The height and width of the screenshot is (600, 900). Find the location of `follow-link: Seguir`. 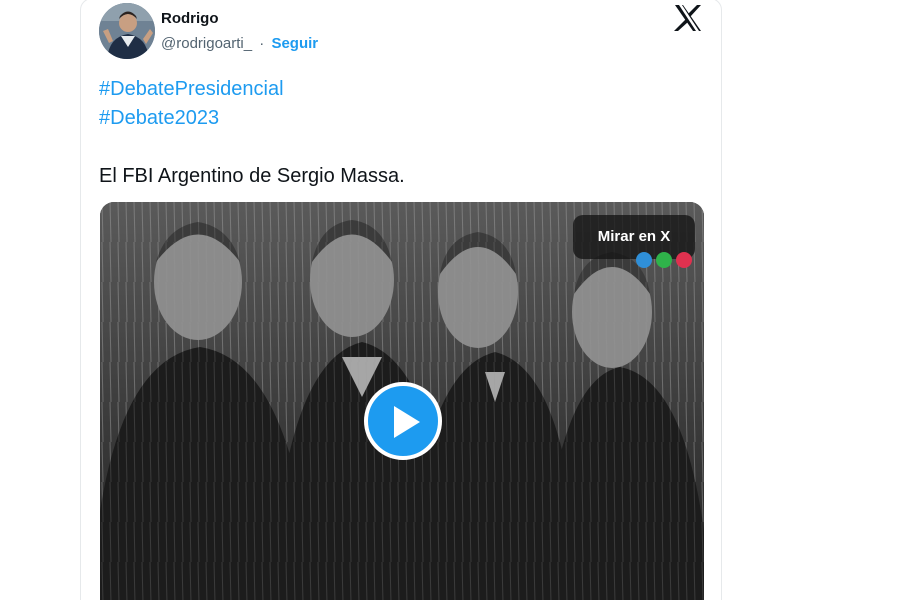

follow-link: Seguir is located at coordinates (294, 43).